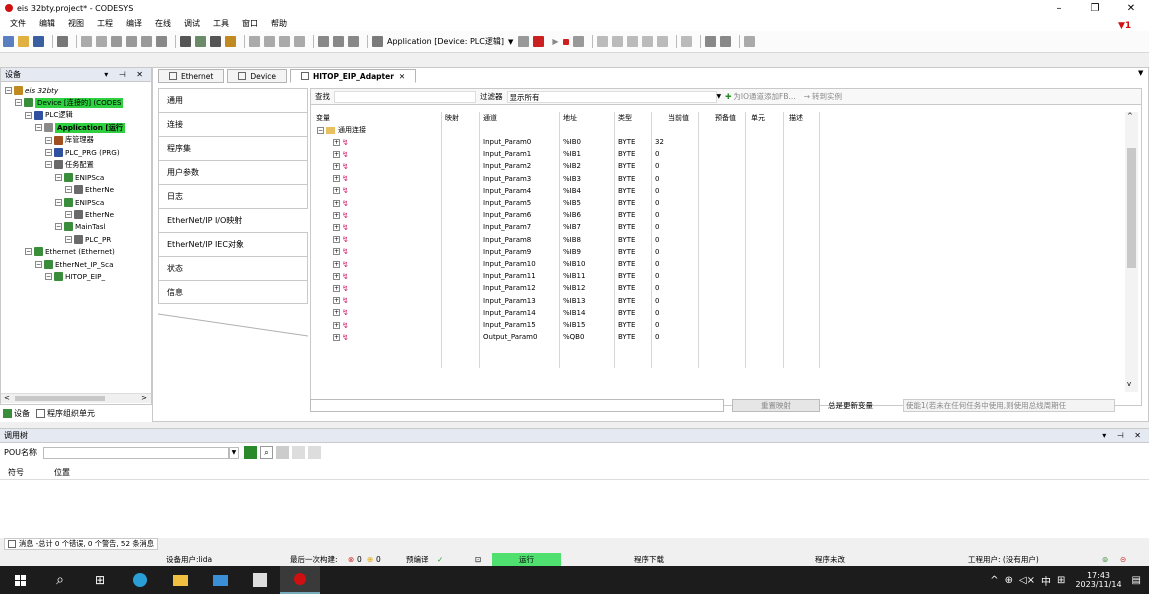 The width and height of the screenshot is (1149, 594). What do you see at coordinates (69, 164) in the screenshot?
I see `tree-node: − 任务配置` at bounding box center [69, 164].